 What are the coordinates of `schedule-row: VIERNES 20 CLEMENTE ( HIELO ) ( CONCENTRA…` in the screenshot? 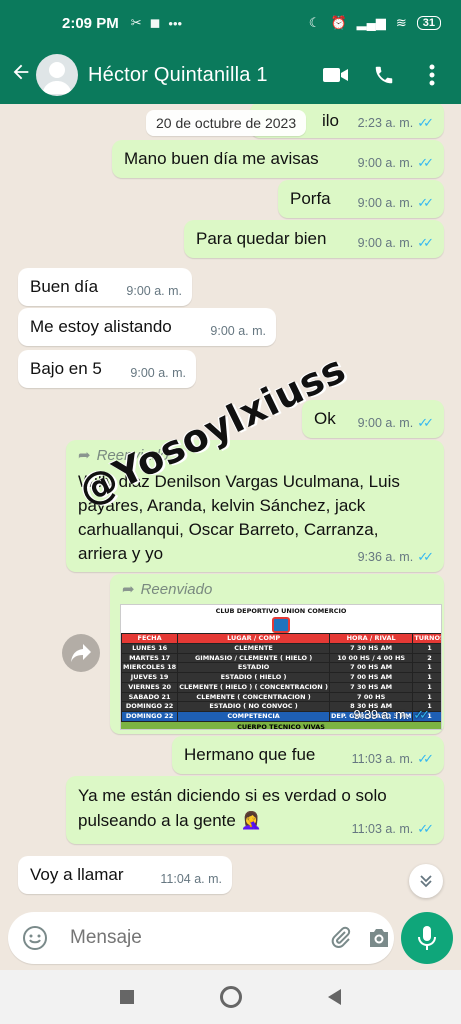 It's located at (281, 687).